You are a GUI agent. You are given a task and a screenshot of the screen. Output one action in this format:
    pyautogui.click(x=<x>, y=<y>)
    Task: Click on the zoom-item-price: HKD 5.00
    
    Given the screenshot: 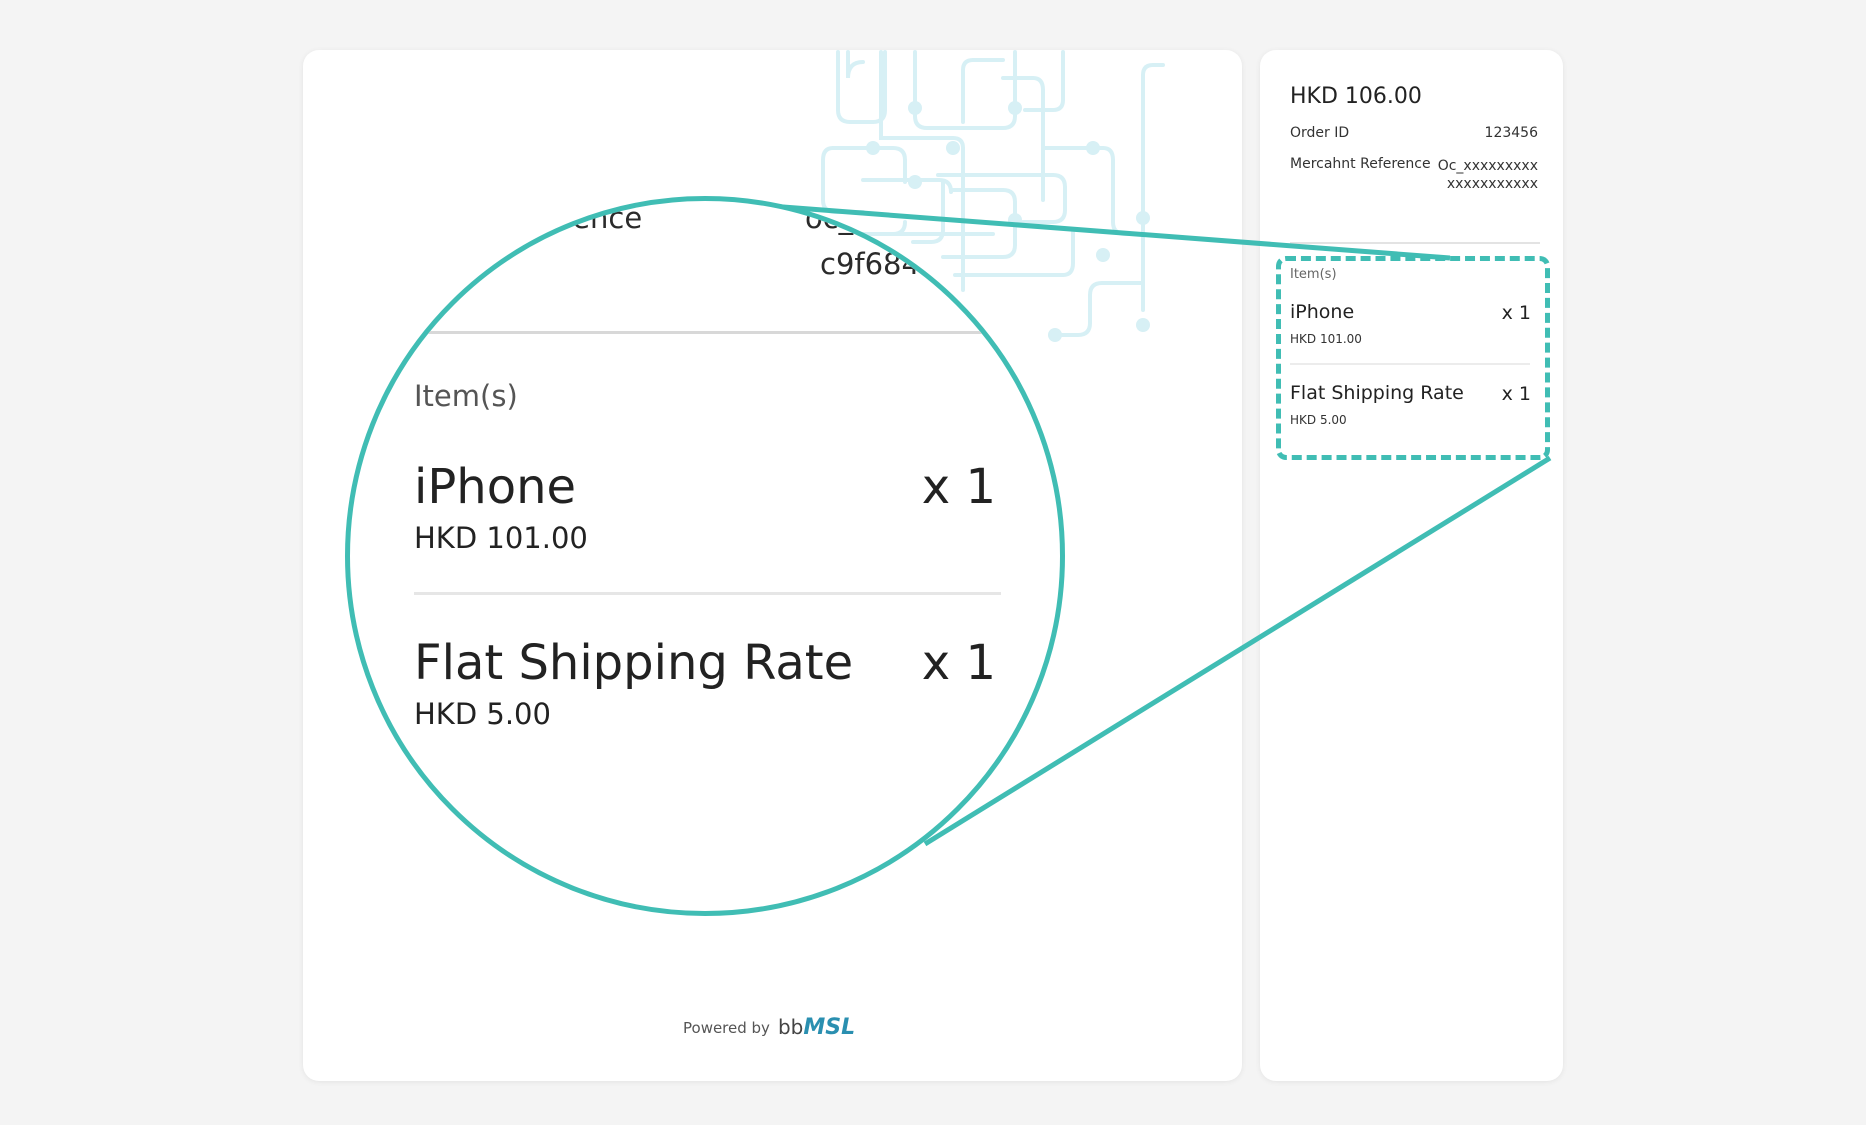 What is the action you would take?
    pyautogui.click(x=482, y=714)
    